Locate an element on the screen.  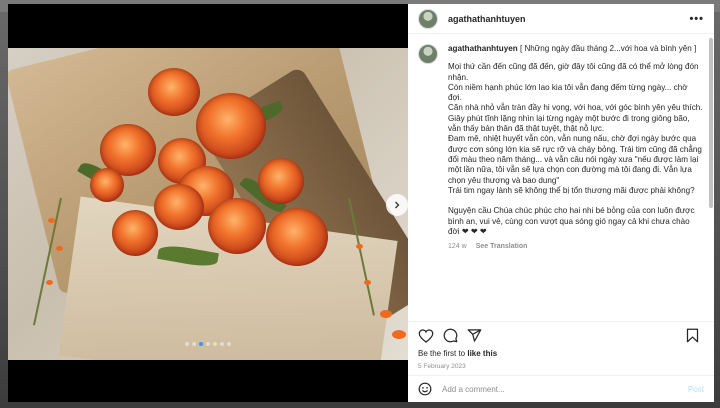
likes-prefix: Be the first to is located at coordinates (443, 353).